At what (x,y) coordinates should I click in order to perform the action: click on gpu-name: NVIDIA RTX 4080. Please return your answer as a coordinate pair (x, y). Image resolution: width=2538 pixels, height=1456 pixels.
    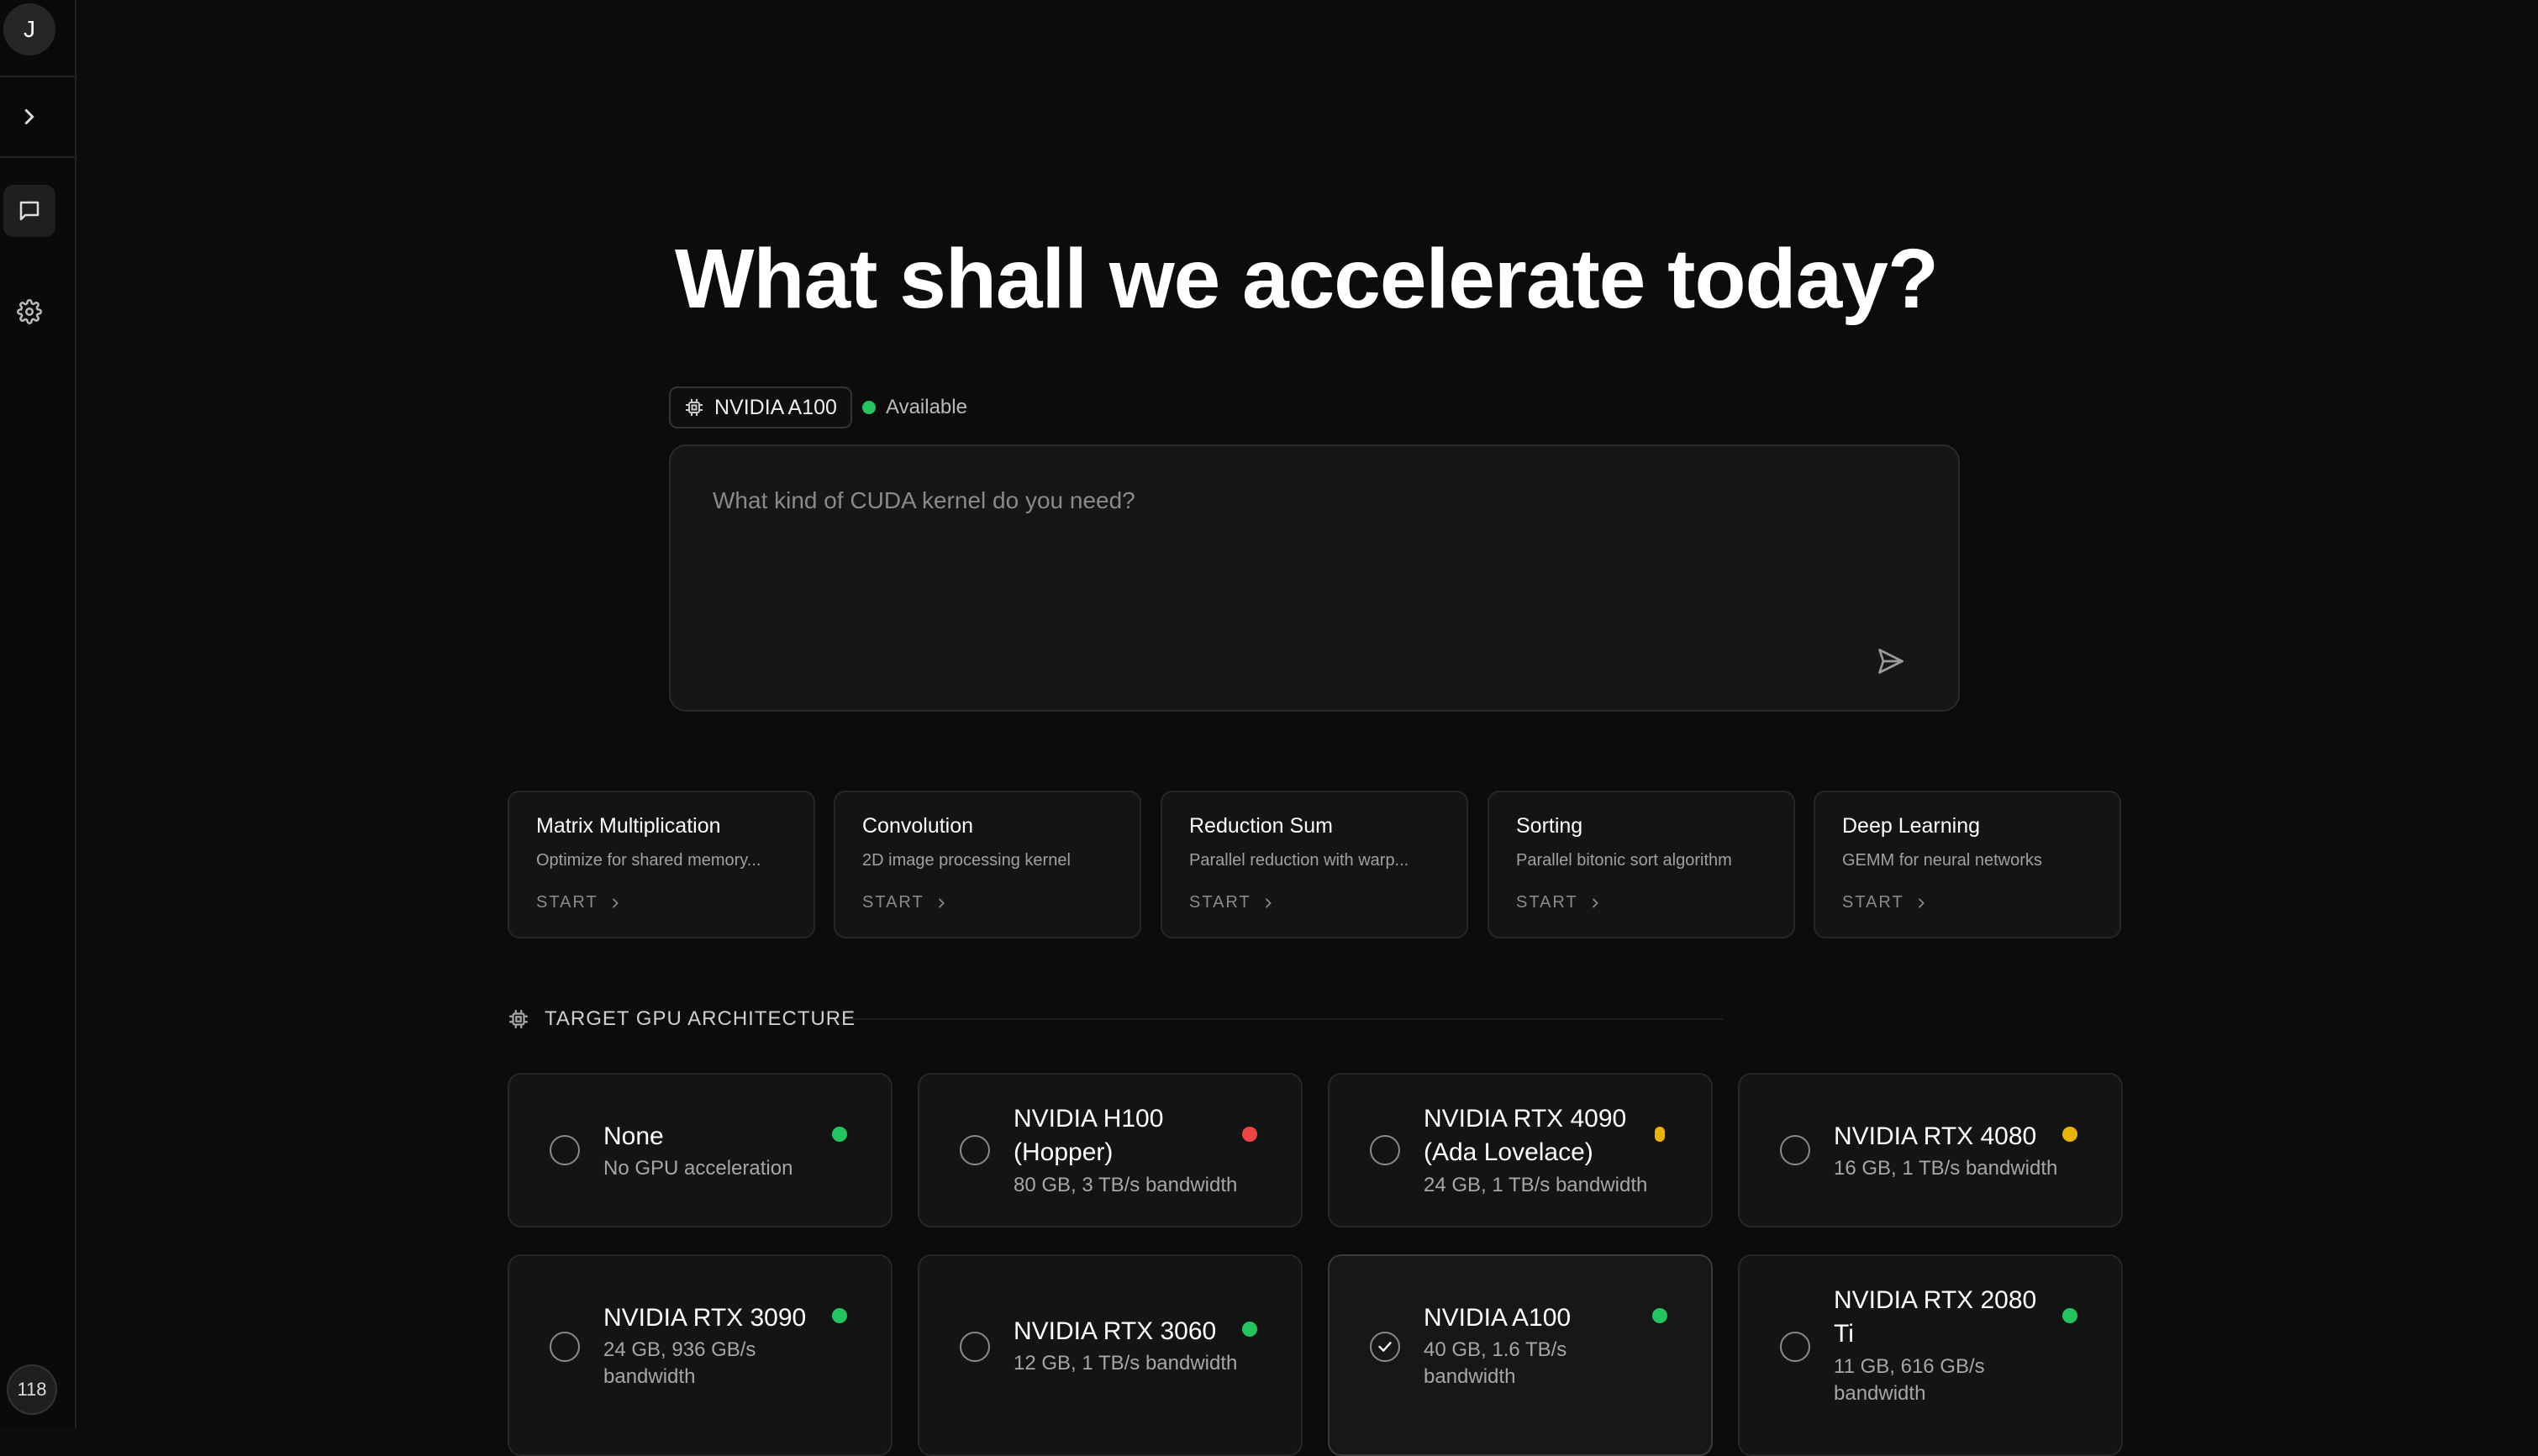
    Looking at the image, I should click on (1935, 1136).